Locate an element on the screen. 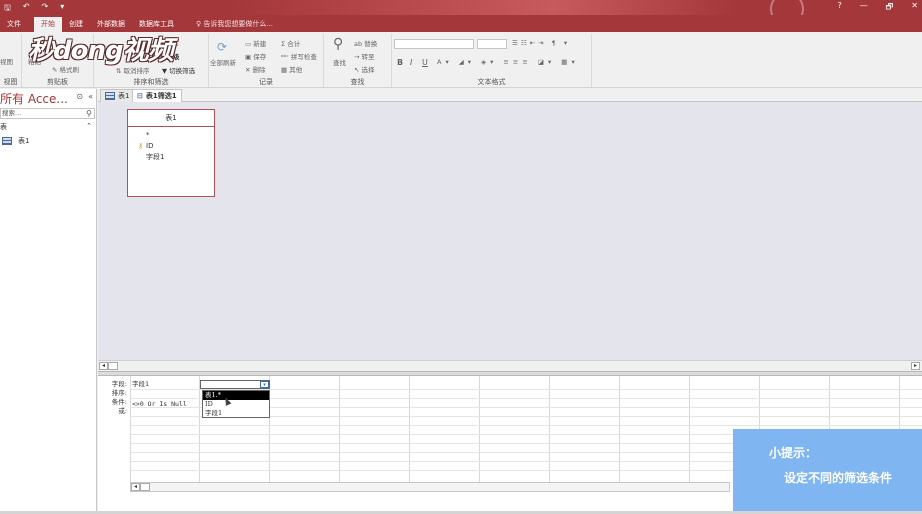 This screenshot has width=922, height=514. group-label-text-format: 文本格式 is located at coordinates (491, 82).